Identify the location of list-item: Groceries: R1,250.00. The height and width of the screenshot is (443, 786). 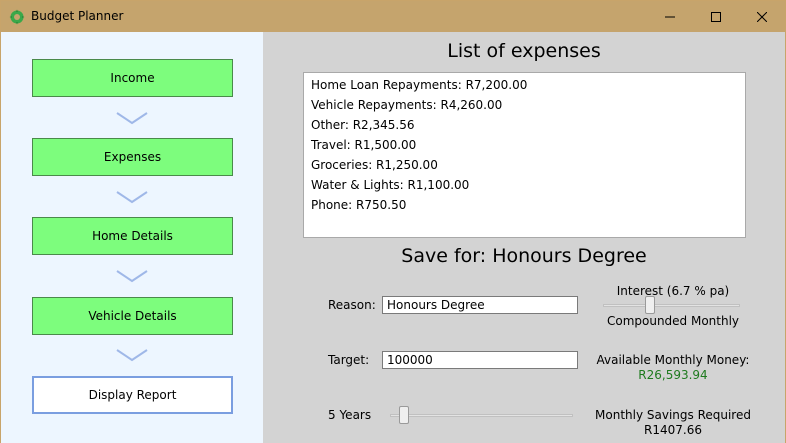
(528, 168).